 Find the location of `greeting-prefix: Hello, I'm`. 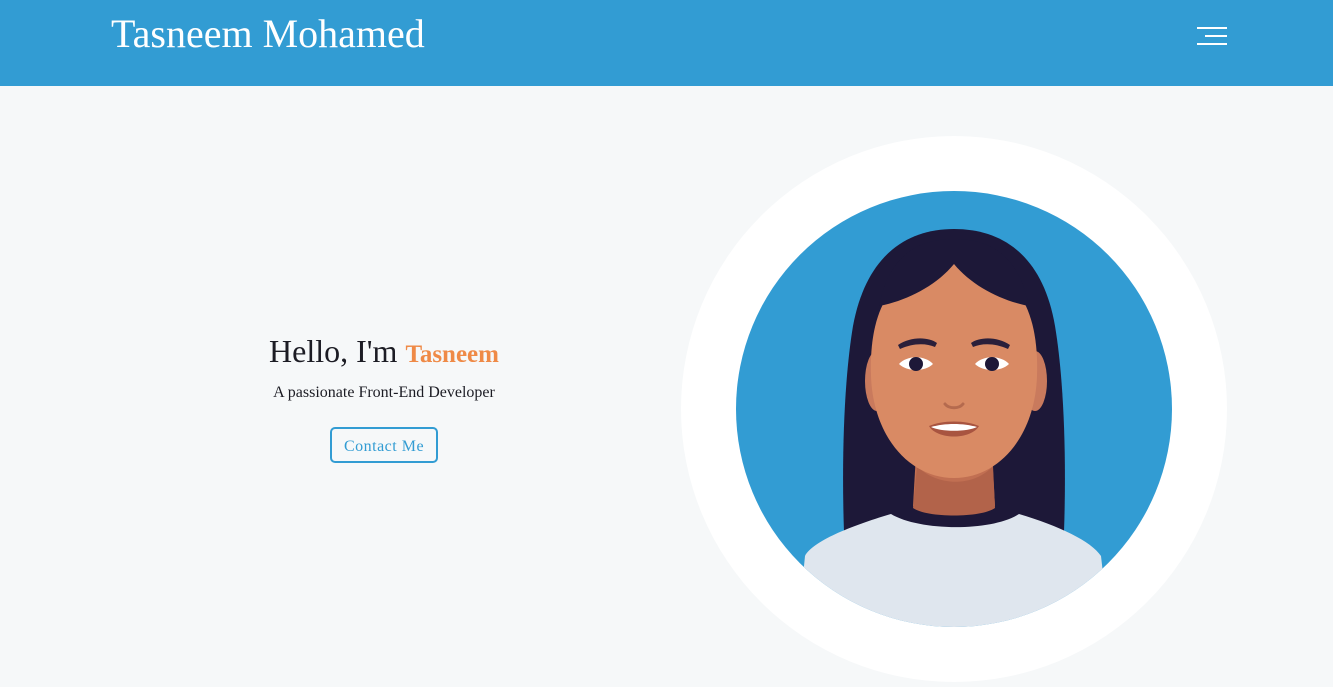

greeting-prefix: Hello, I'm is located at coordinates (333, 351).